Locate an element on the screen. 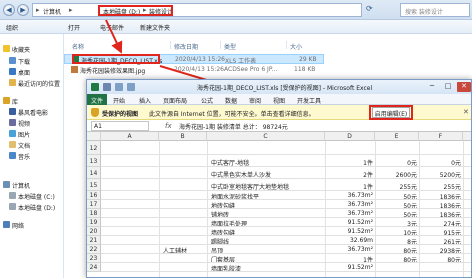 This screenshot has width=472, height=278. cell-unit-price: 8元 is located at coordinates (398, 240).